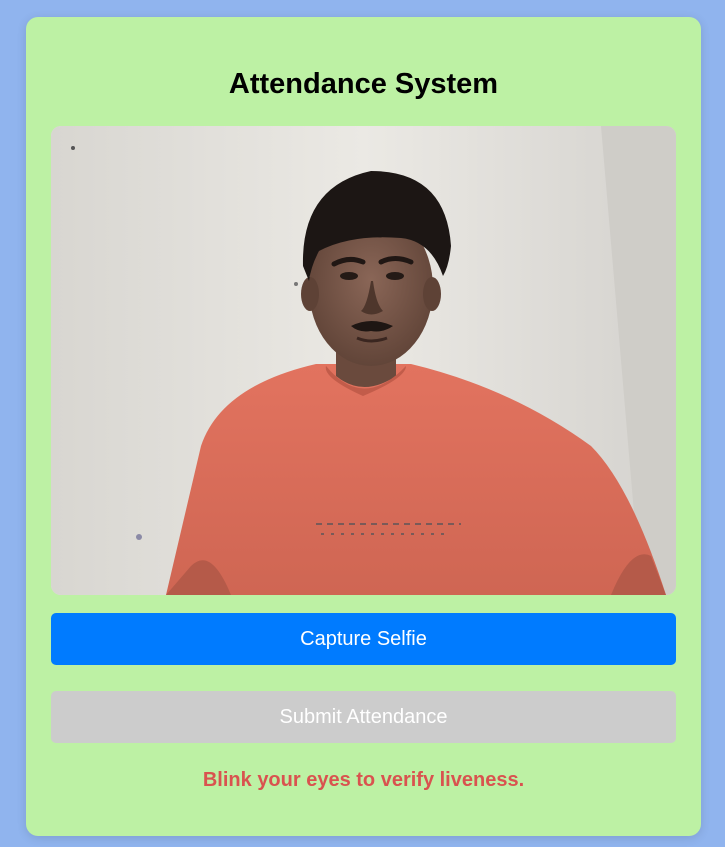 The width and height of the screenshot is (725, 847). What do you see at coordinates (363, 639) in the screenshot?
I see `capture-selfie-button: Capture Selfie` at bounding box center [363, 639].